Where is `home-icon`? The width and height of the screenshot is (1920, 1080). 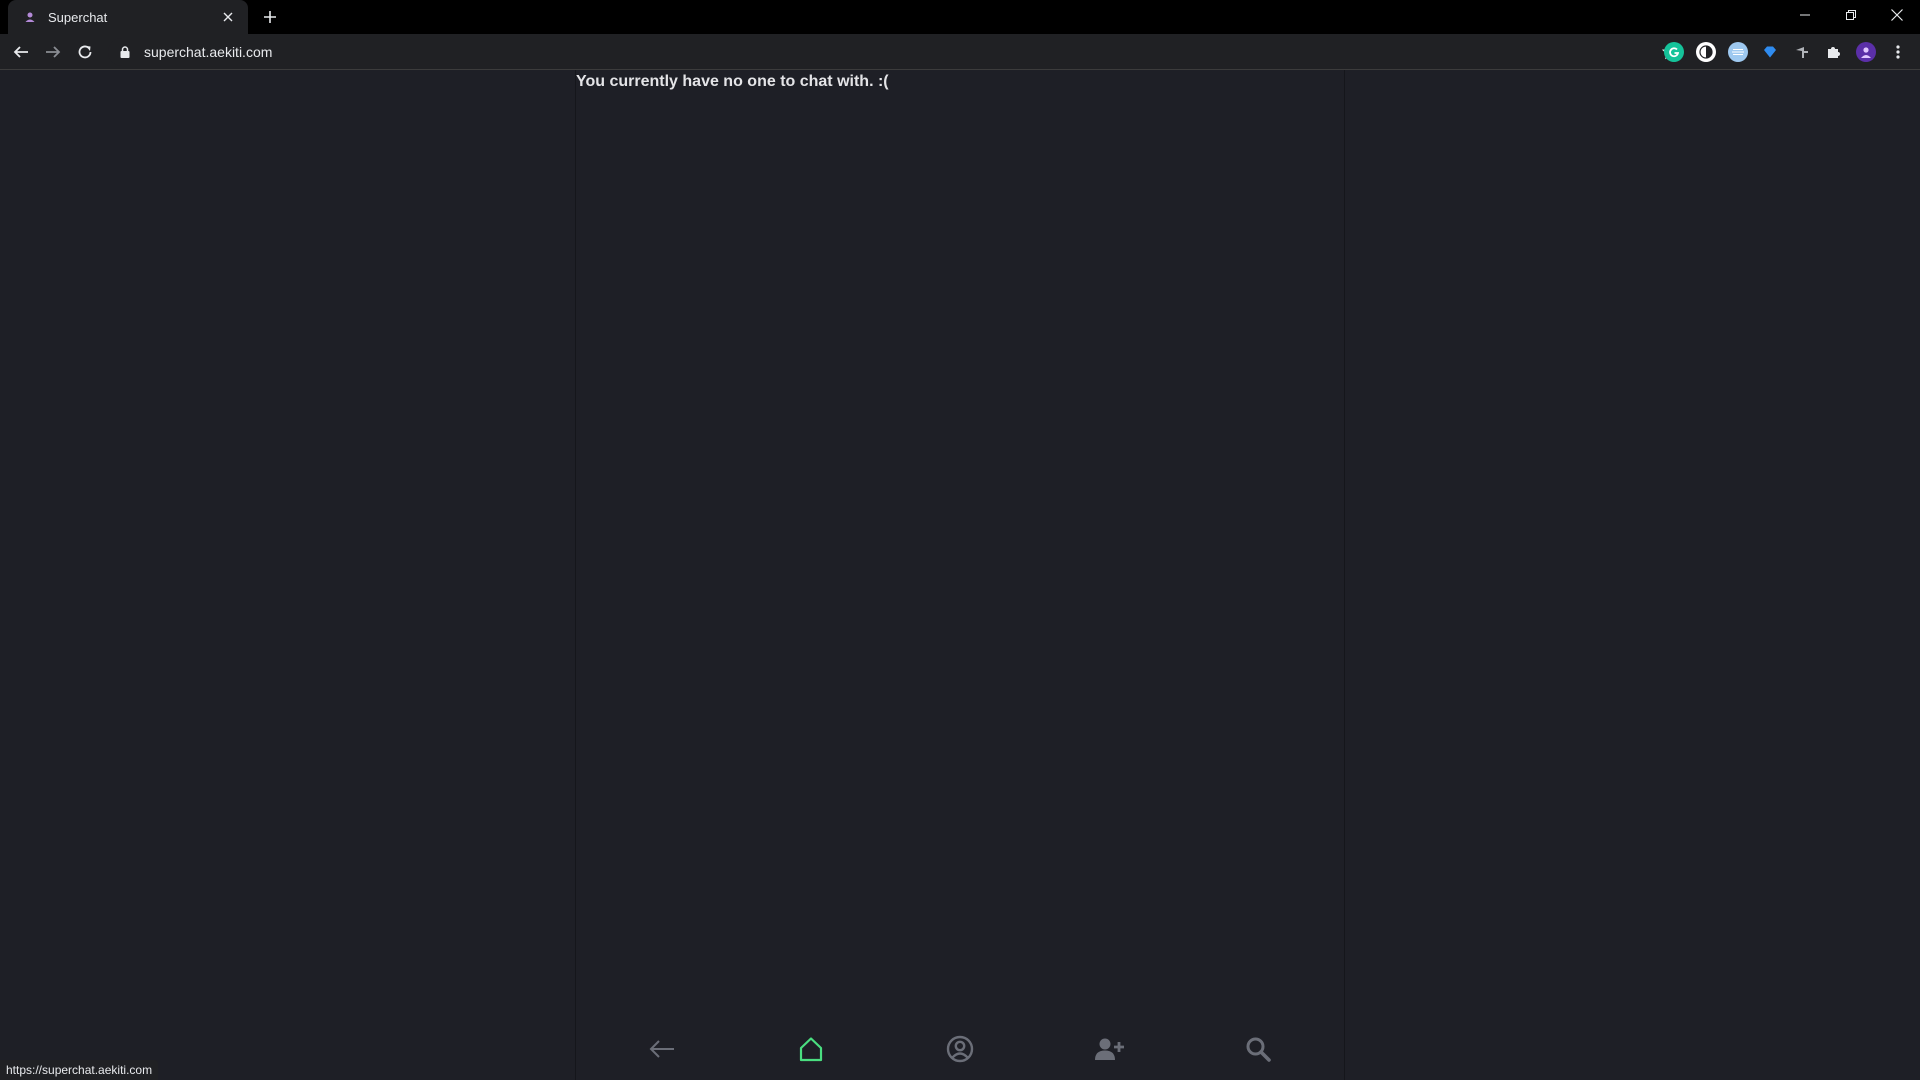
home-icon is located at coordinates (811, 1049).